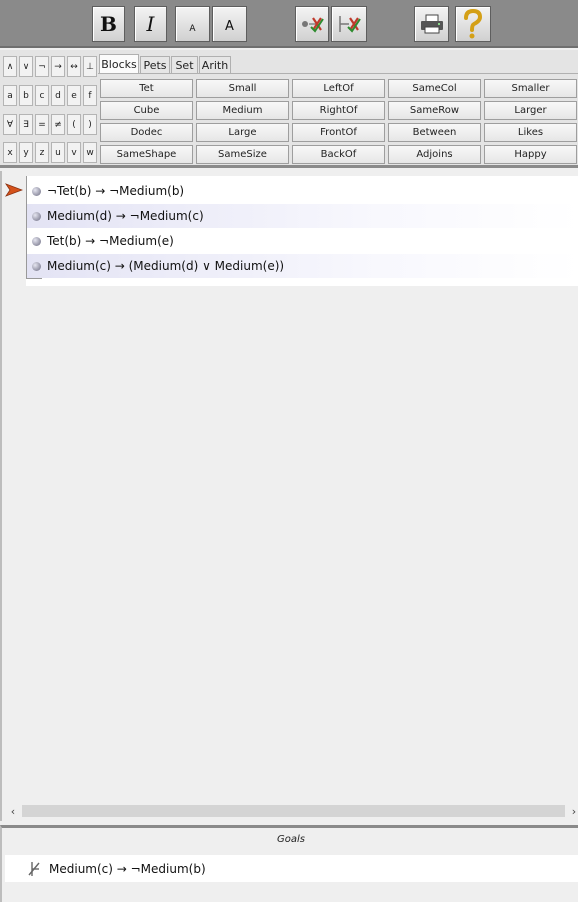  What do you see at coordinates (184, 64) in the screenshot?
I see `tab-set: Set` at bounding box center [184, 64].